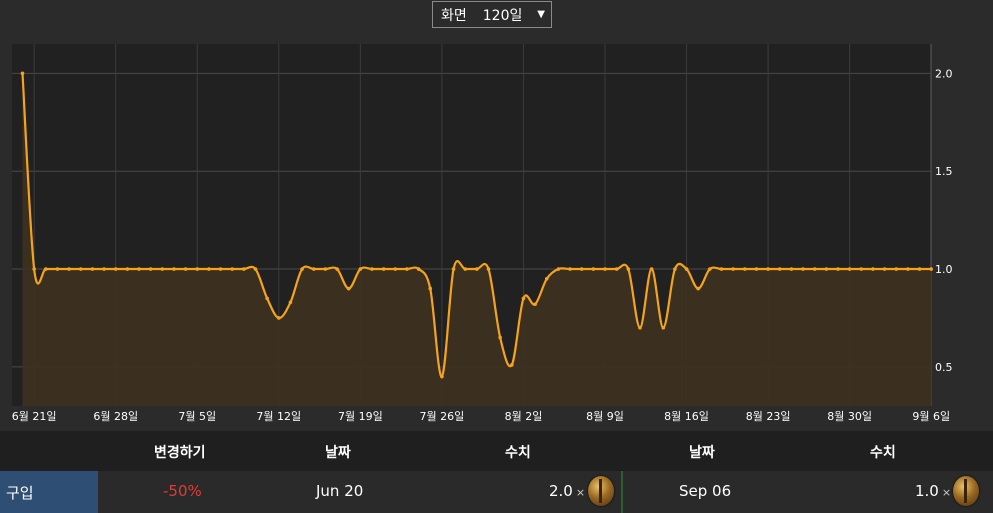 Image resolution: width=993 pixels, height=513 pixels. What do you see at coordinates (338, 453) in the screenshot?
I see `header-date-1: 날짜` at bounding box center [338, 453].